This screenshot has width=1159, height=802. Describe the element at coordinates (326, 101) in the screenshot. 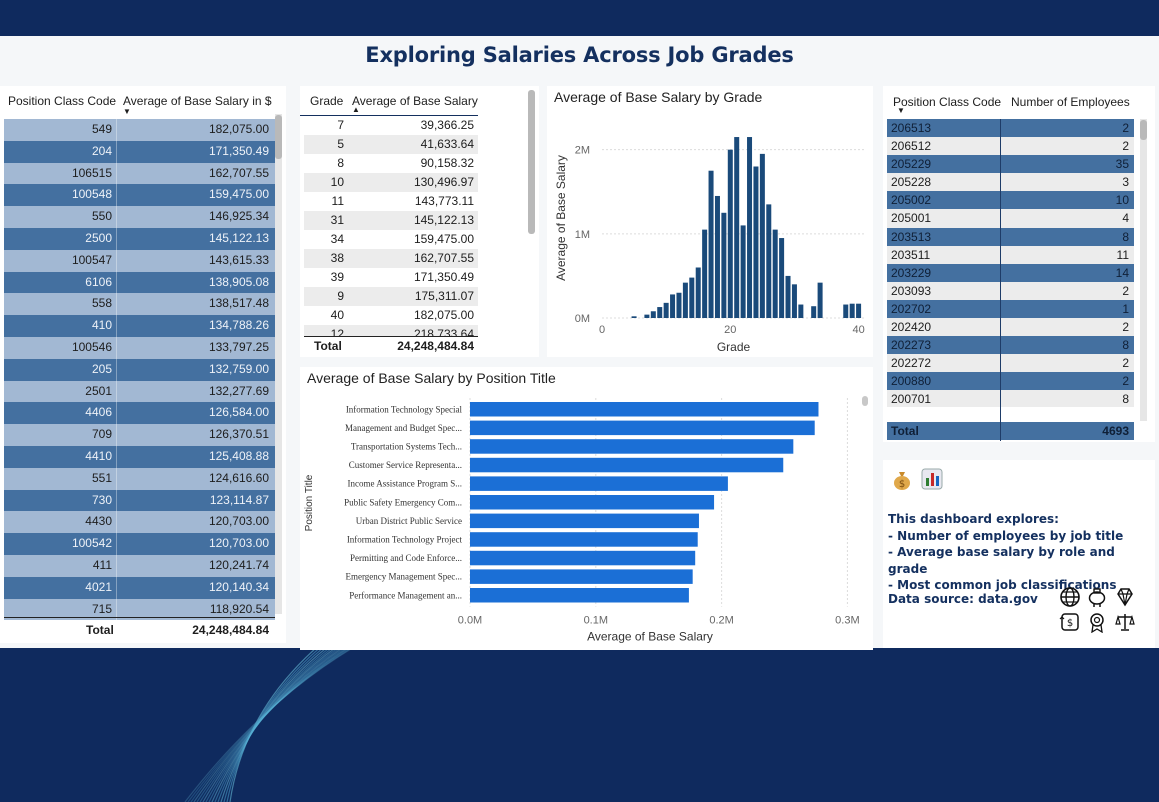

I see `column-header-grade: Grade` at that location.